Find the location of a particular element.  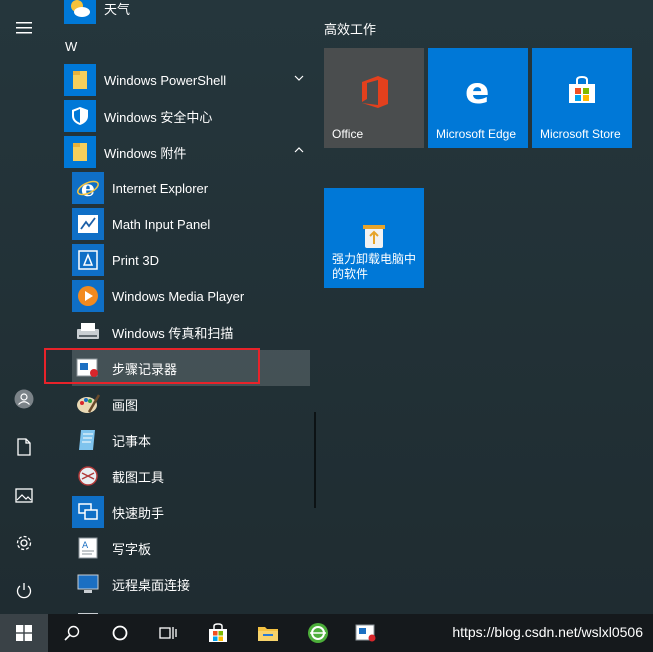

recycle-bin-icon is located at coordinates (374, 236).